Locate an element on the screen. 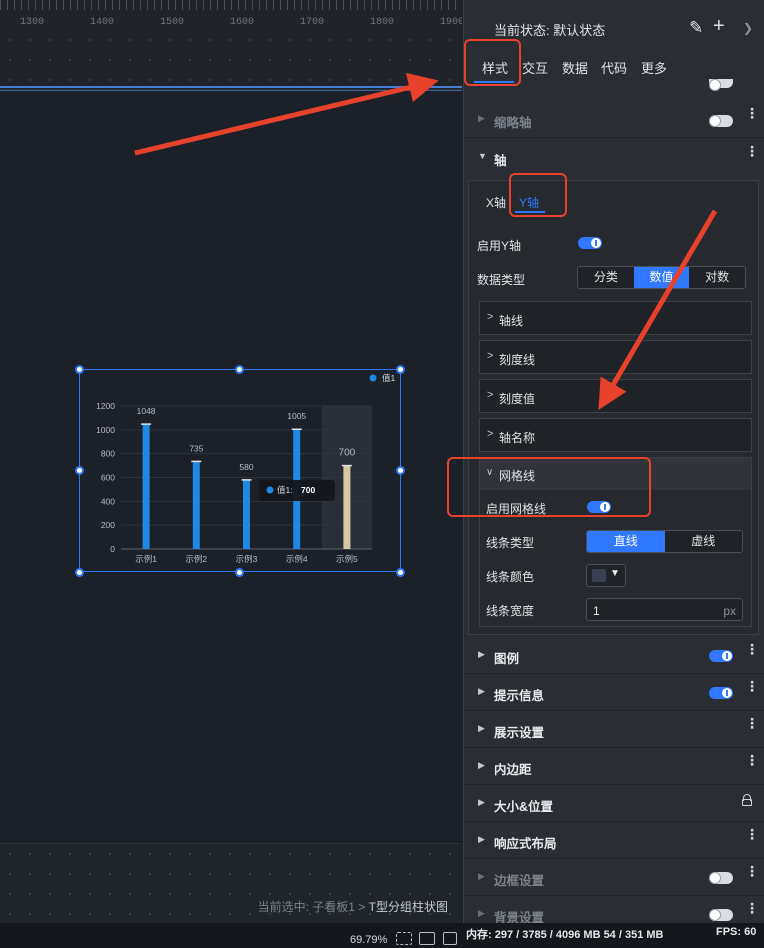  tab-more: 更多 is located at coordinates (654, 67).